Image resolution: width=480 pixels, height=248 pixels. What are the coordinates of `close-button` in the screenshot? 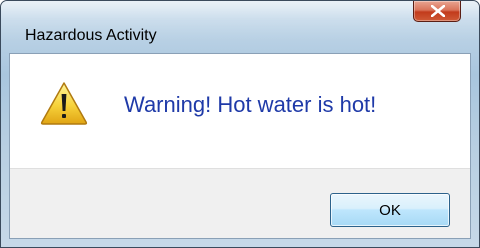 It's located at (437, 11).